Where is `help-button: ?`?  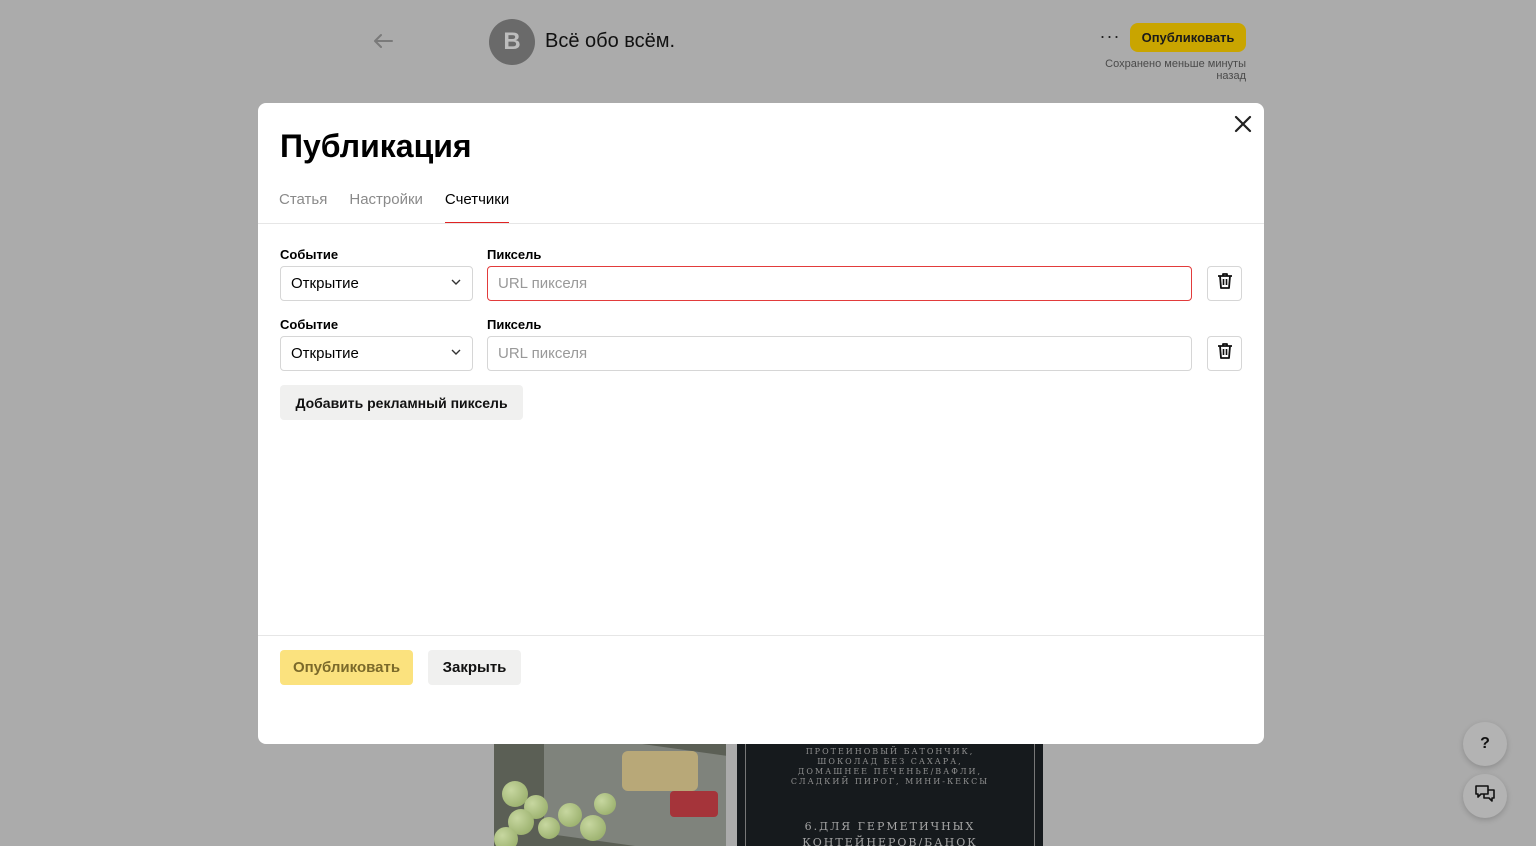 help-button: ? is located at coordinates (1485, 744).